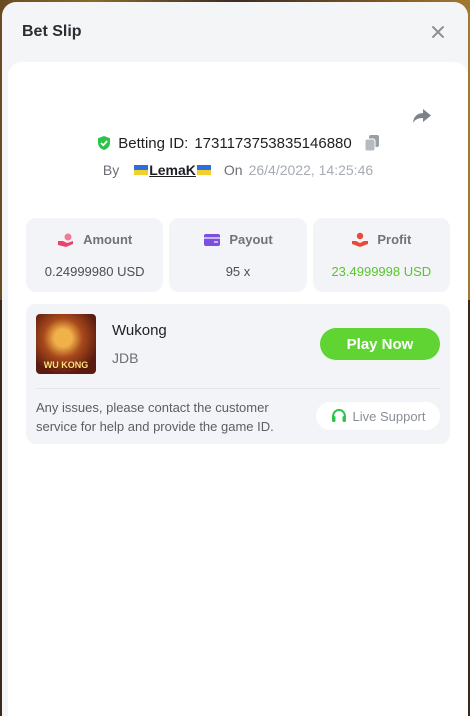 The width and height of the screenshot is (470, 716). What do you see at coordinates (66, 365) in the screenshot?
I see `game-thumbnail-logo: WU KONG` at bounding box center [66, 365].